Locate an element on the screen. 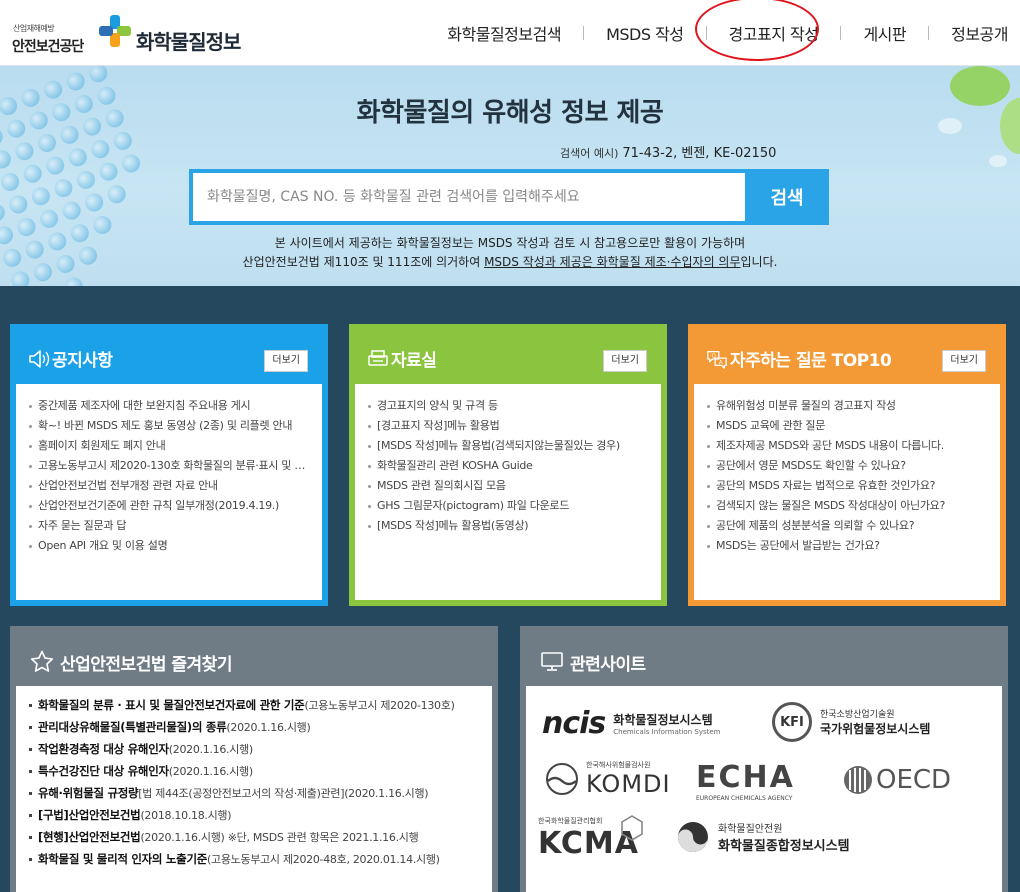 The width and height of the screenshot is (1020, 892). kfi-site-link: KFI 한국소방산업기술원 국가위험물정보시스템 is located at coordinates (851, 722).